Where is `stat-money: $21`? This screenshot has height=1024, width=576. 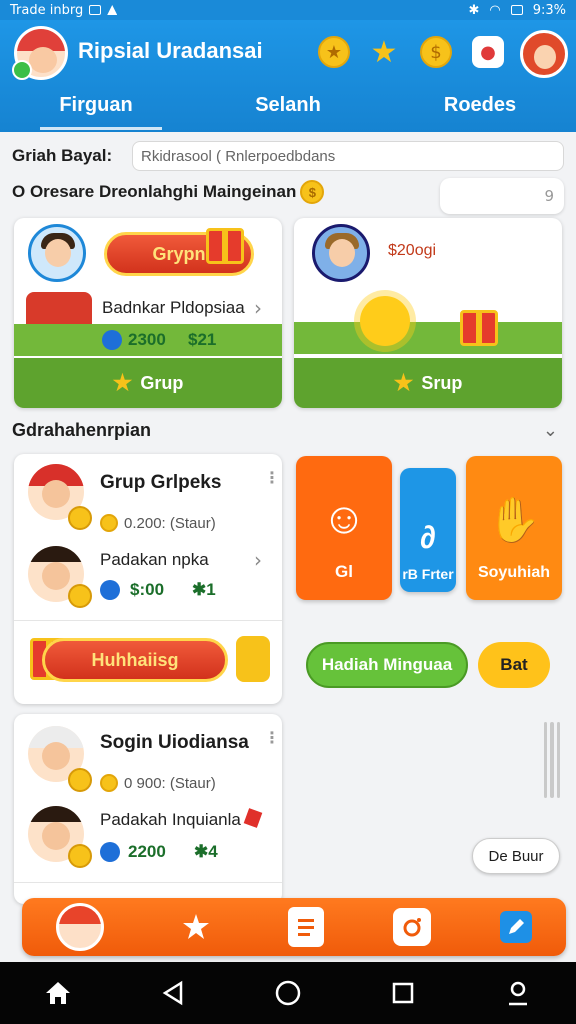 stat-money: $21 is located at coordinates (202, 339).